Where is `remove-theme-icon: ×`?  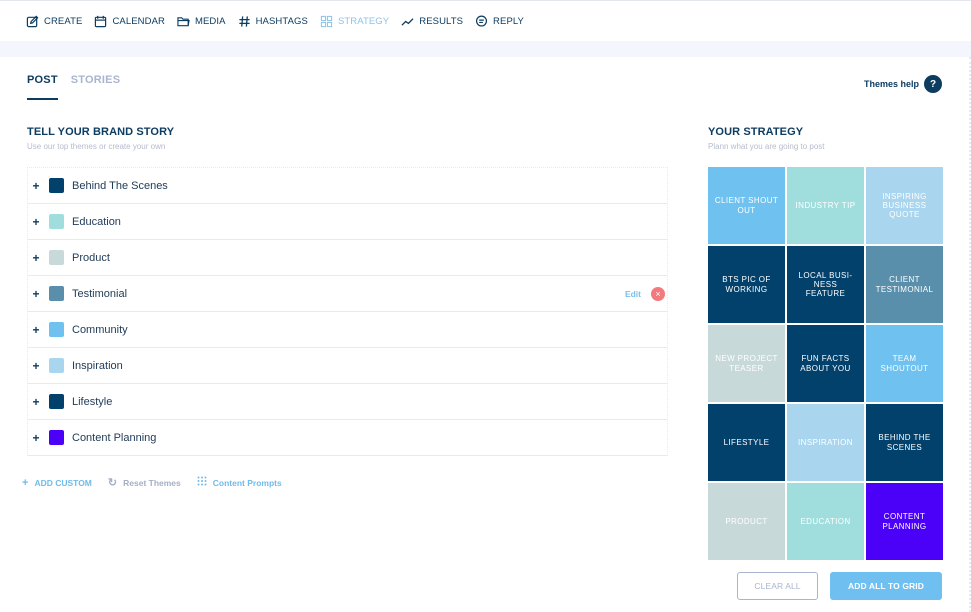
remove-theme-icon: × is located at coordinates (658, 294).